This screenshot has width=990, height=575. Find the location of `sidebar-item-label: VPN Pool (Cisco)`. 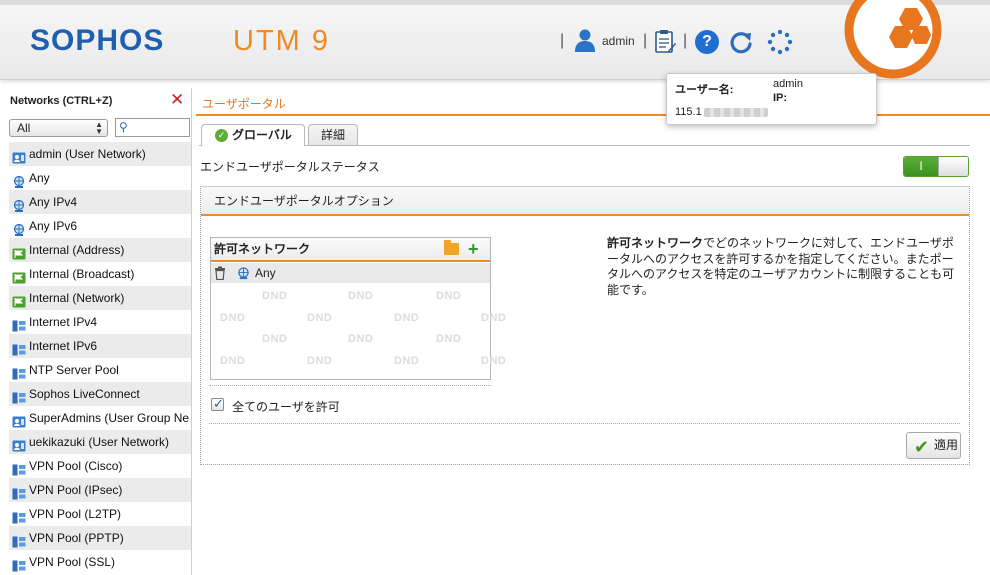

sidebar-item-label: VPN Pool (Cisco) is located at coordinates (76, 466).